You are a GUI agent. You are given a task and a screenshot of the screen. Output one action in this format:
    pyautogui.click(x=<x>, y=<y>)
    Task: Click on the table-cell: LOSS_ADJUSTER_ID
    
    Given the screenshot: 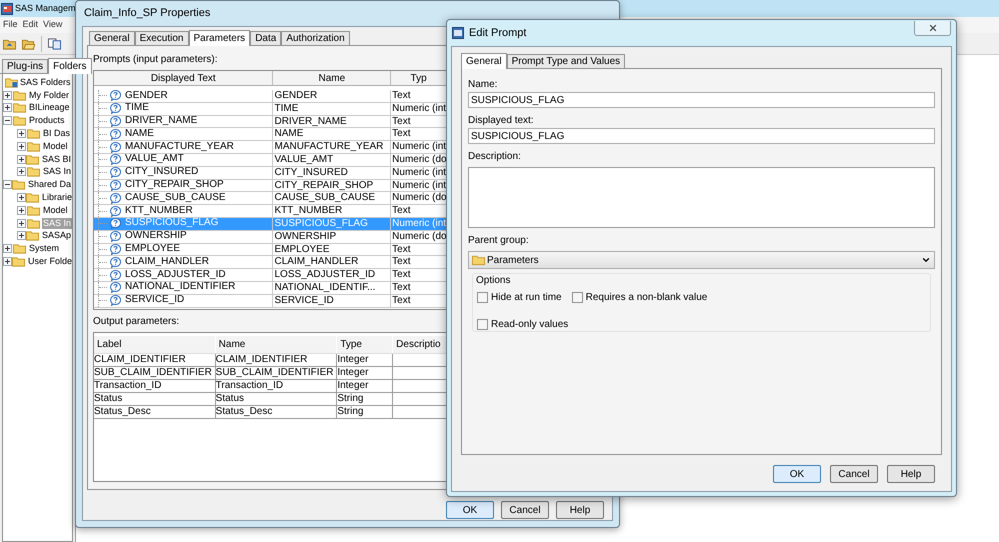 What is the action you would take?
    pyautogui.click(x=325, y=274)
    